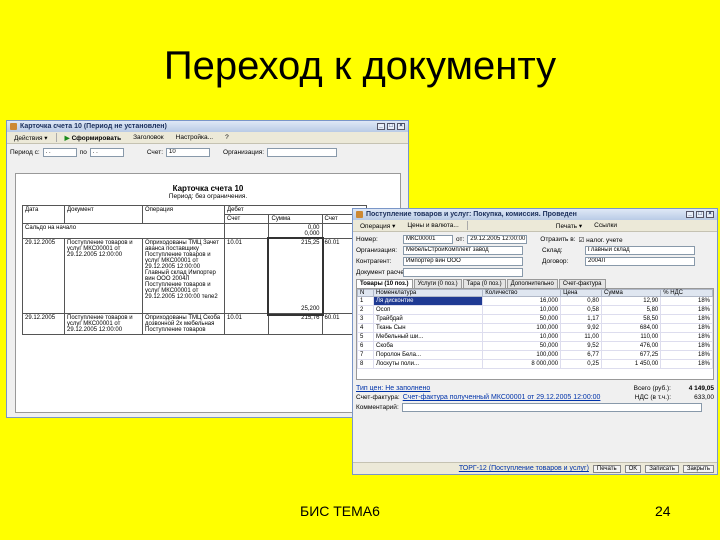  What do you see at coordinates (428, 319) in the screenshot?
I see `grid-cell: Трайбдай` at bounding box center [428, 319].